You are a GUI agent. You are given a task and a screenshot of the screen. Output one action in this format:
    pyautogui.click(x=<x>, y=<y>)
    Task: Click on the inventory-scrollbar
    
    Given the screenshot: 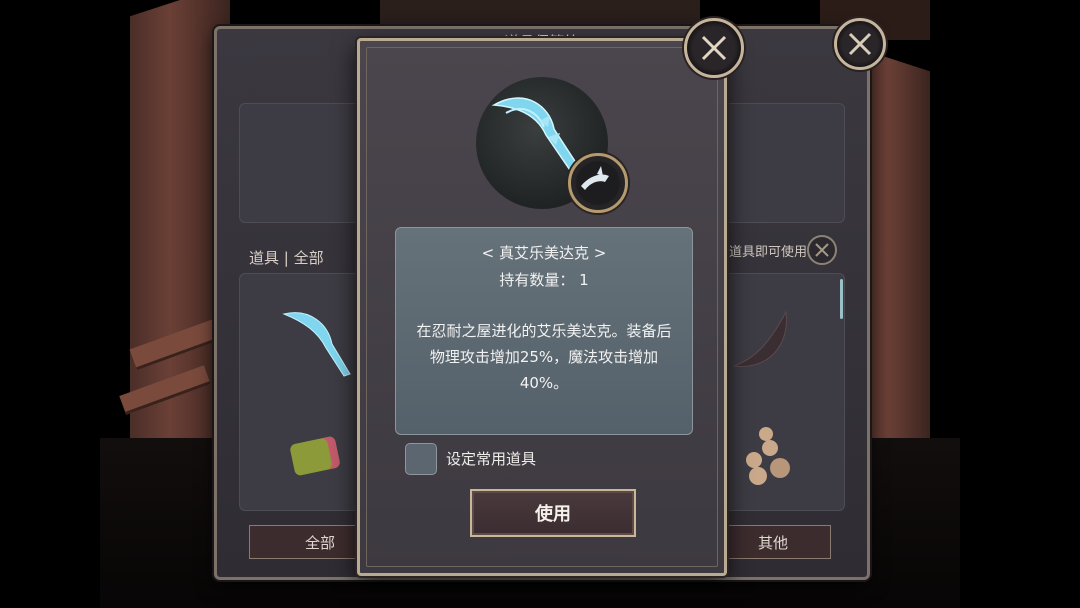 What is the action you would take?
    pyautogui.click(x=841, y=299)
    